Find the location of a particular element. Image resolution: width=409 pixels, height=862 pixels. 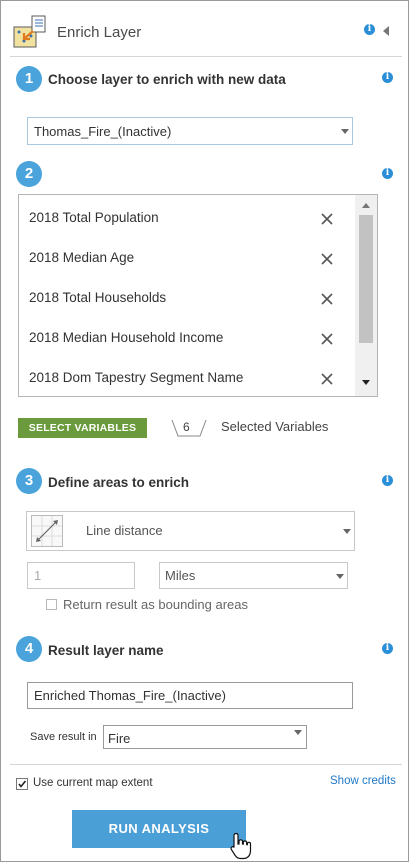

distance-input: 1 is located at coordinates (81, 575).